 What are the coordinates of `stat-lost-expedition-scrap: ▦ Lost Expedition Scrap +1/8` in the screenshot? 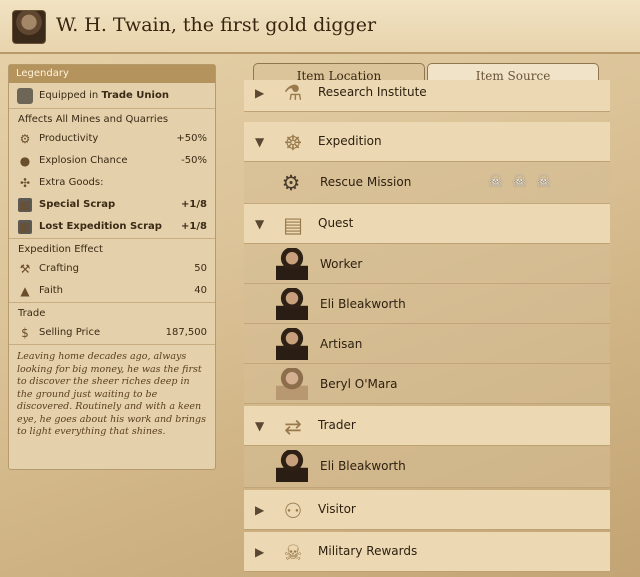 It's located at (112, 227).